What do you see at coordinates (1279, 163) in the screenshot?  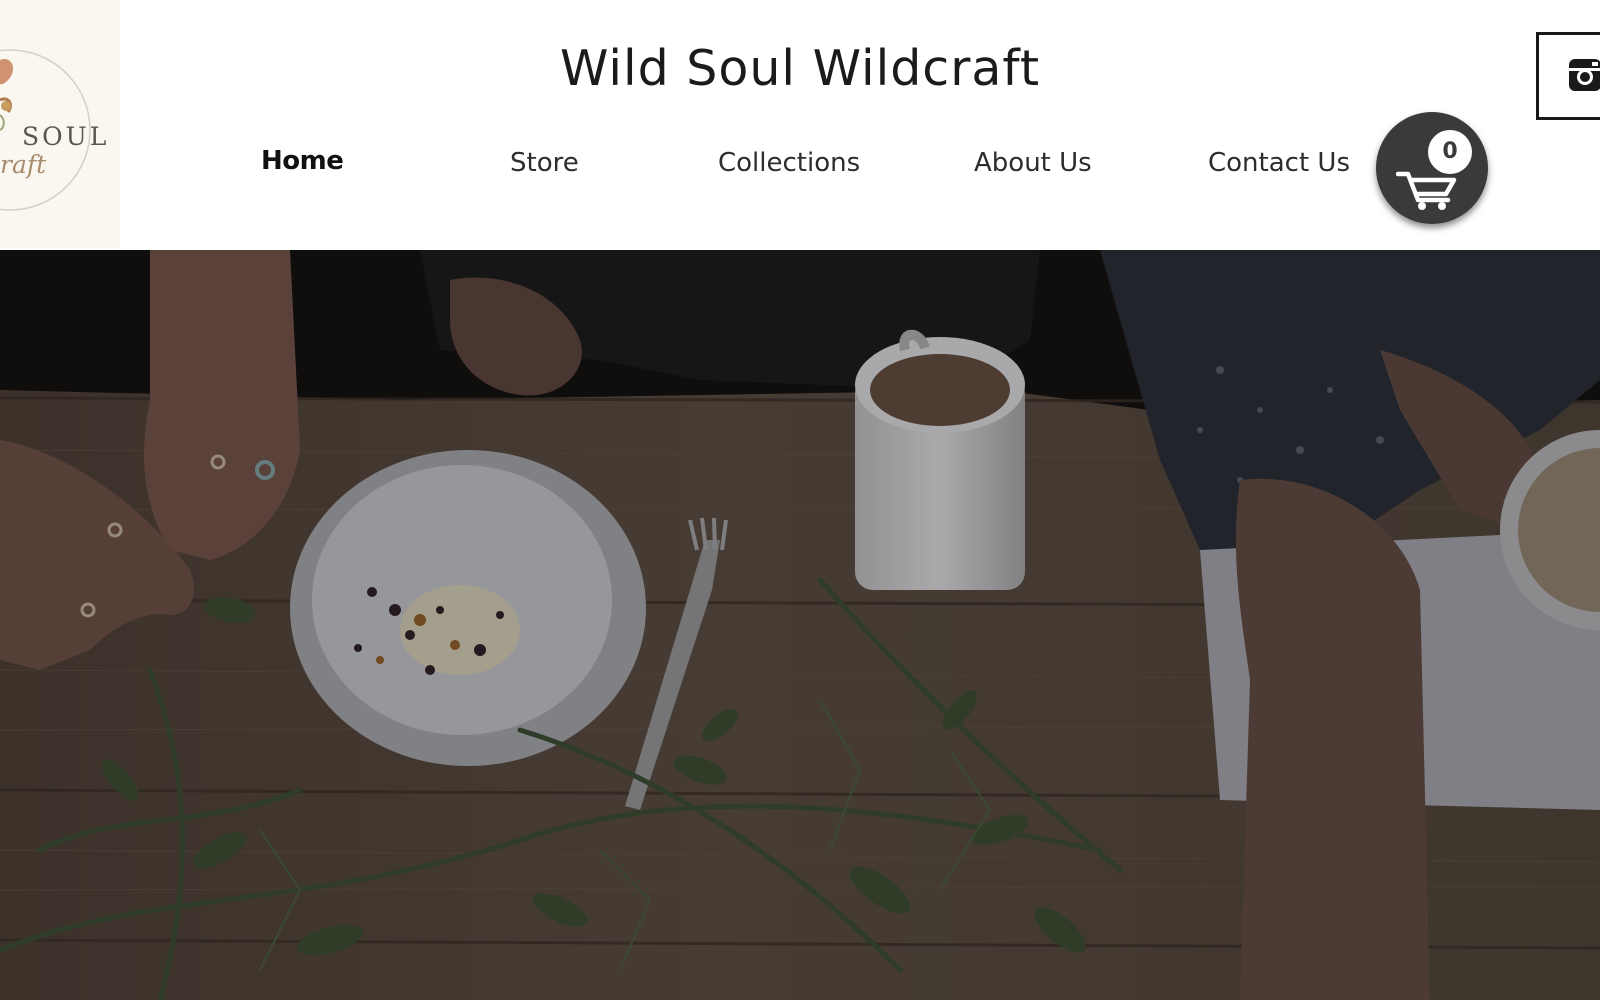 I see `nav-item-contact-us: Contact Us` at bounding box center [1279, 163].